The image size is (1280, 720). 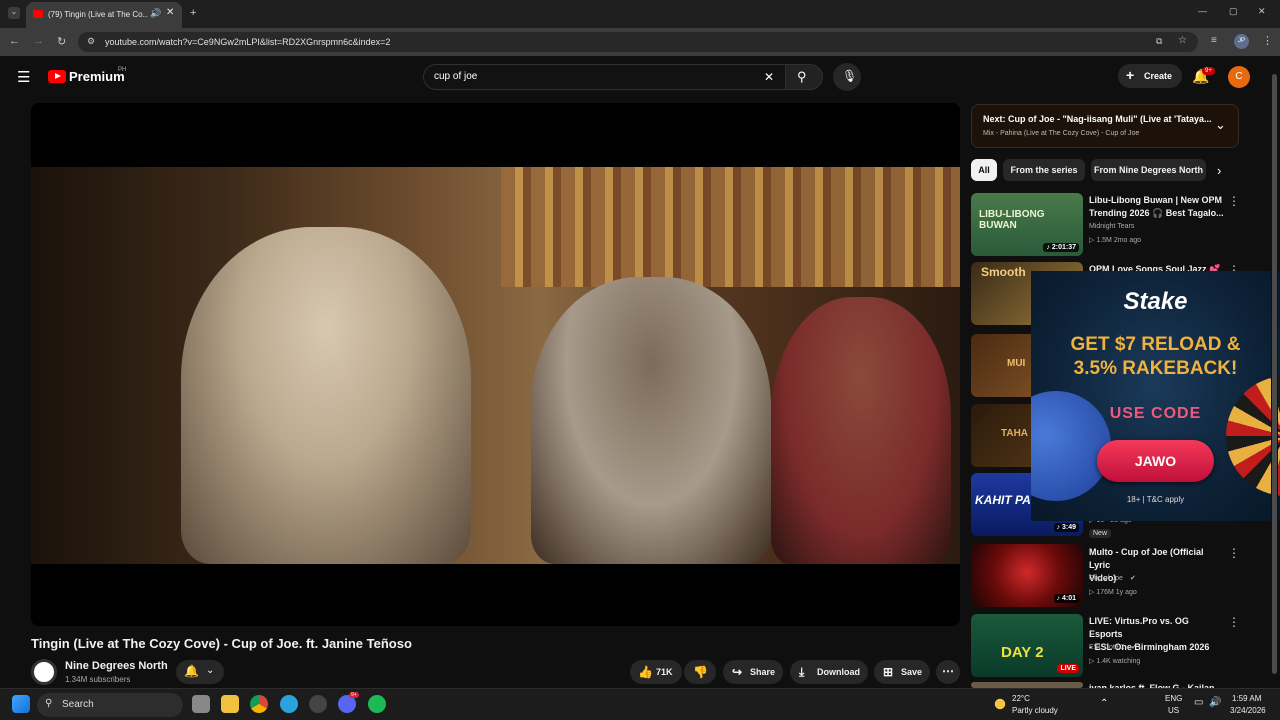 I want to click on youtube-logo-icon, so click(x=57, y=76).